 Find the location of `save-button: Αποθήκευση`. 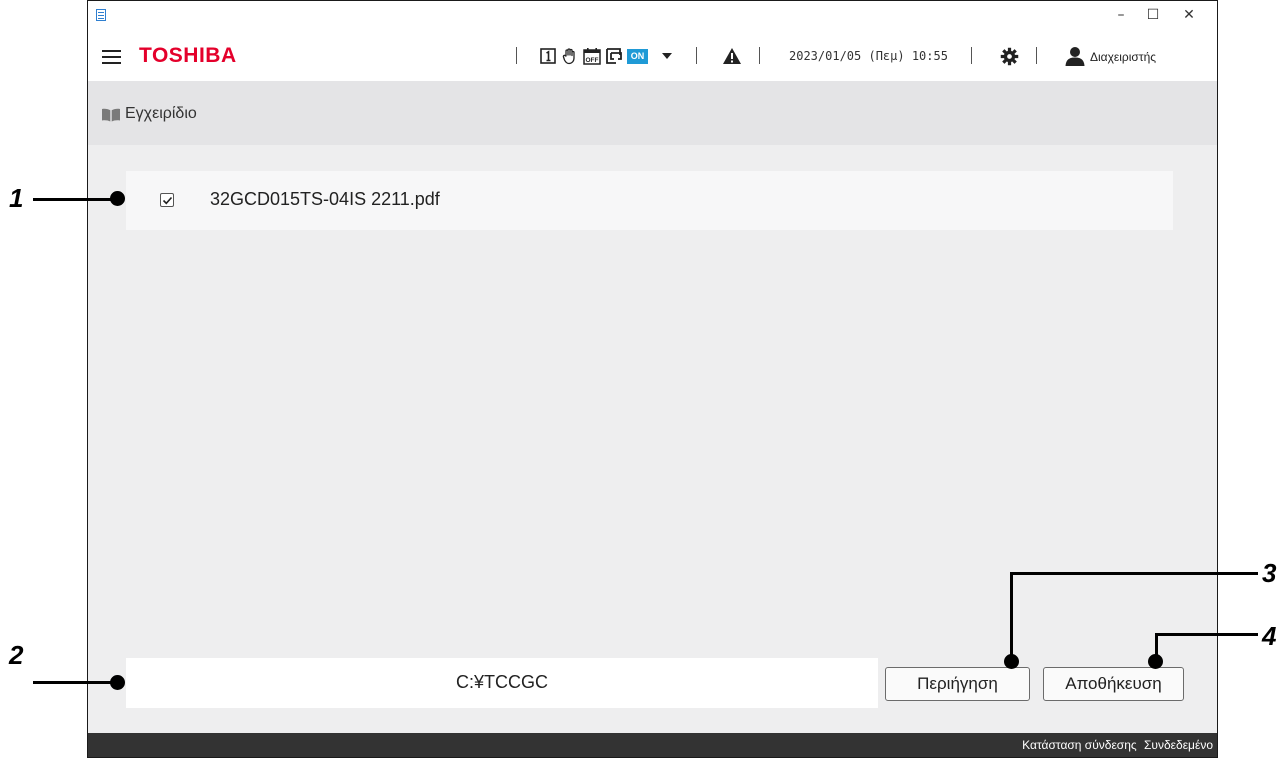

save-button: Αποθήκευση is located at coordinates (1113, 684).